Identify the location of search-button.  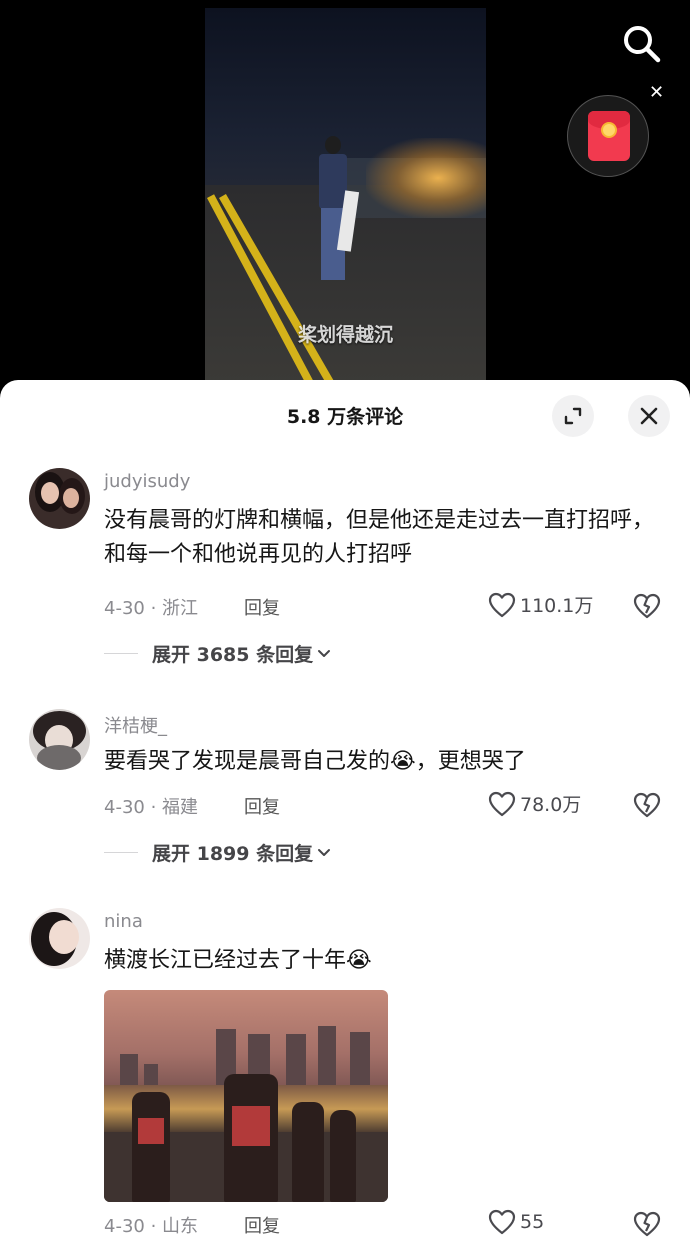
(642, 44).